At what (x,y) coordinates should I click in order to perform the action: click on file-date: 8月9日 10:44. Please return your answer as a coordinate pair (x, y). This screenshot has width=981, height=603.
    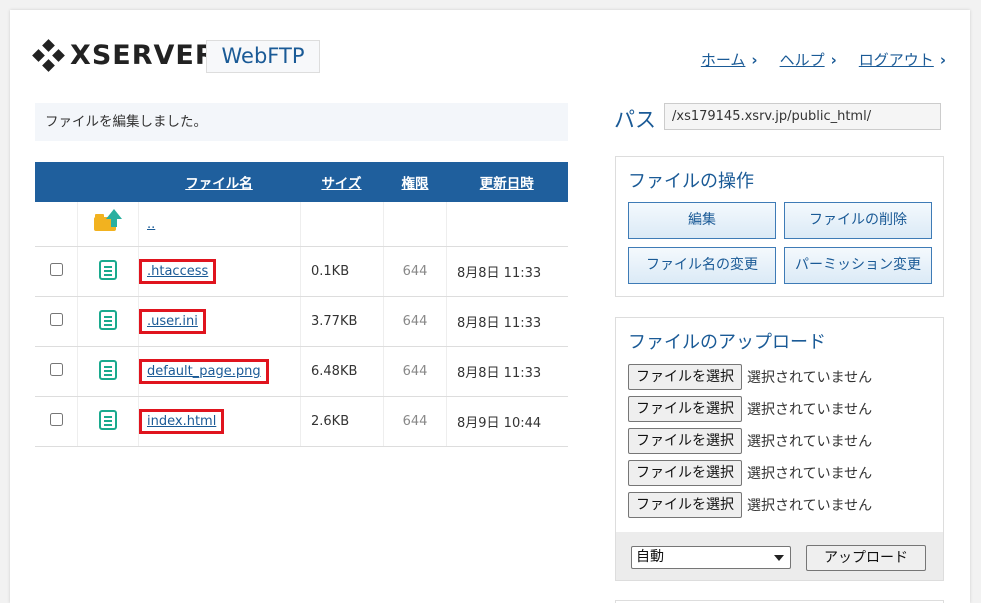
    Looking at the image, I should click on (507, 421).